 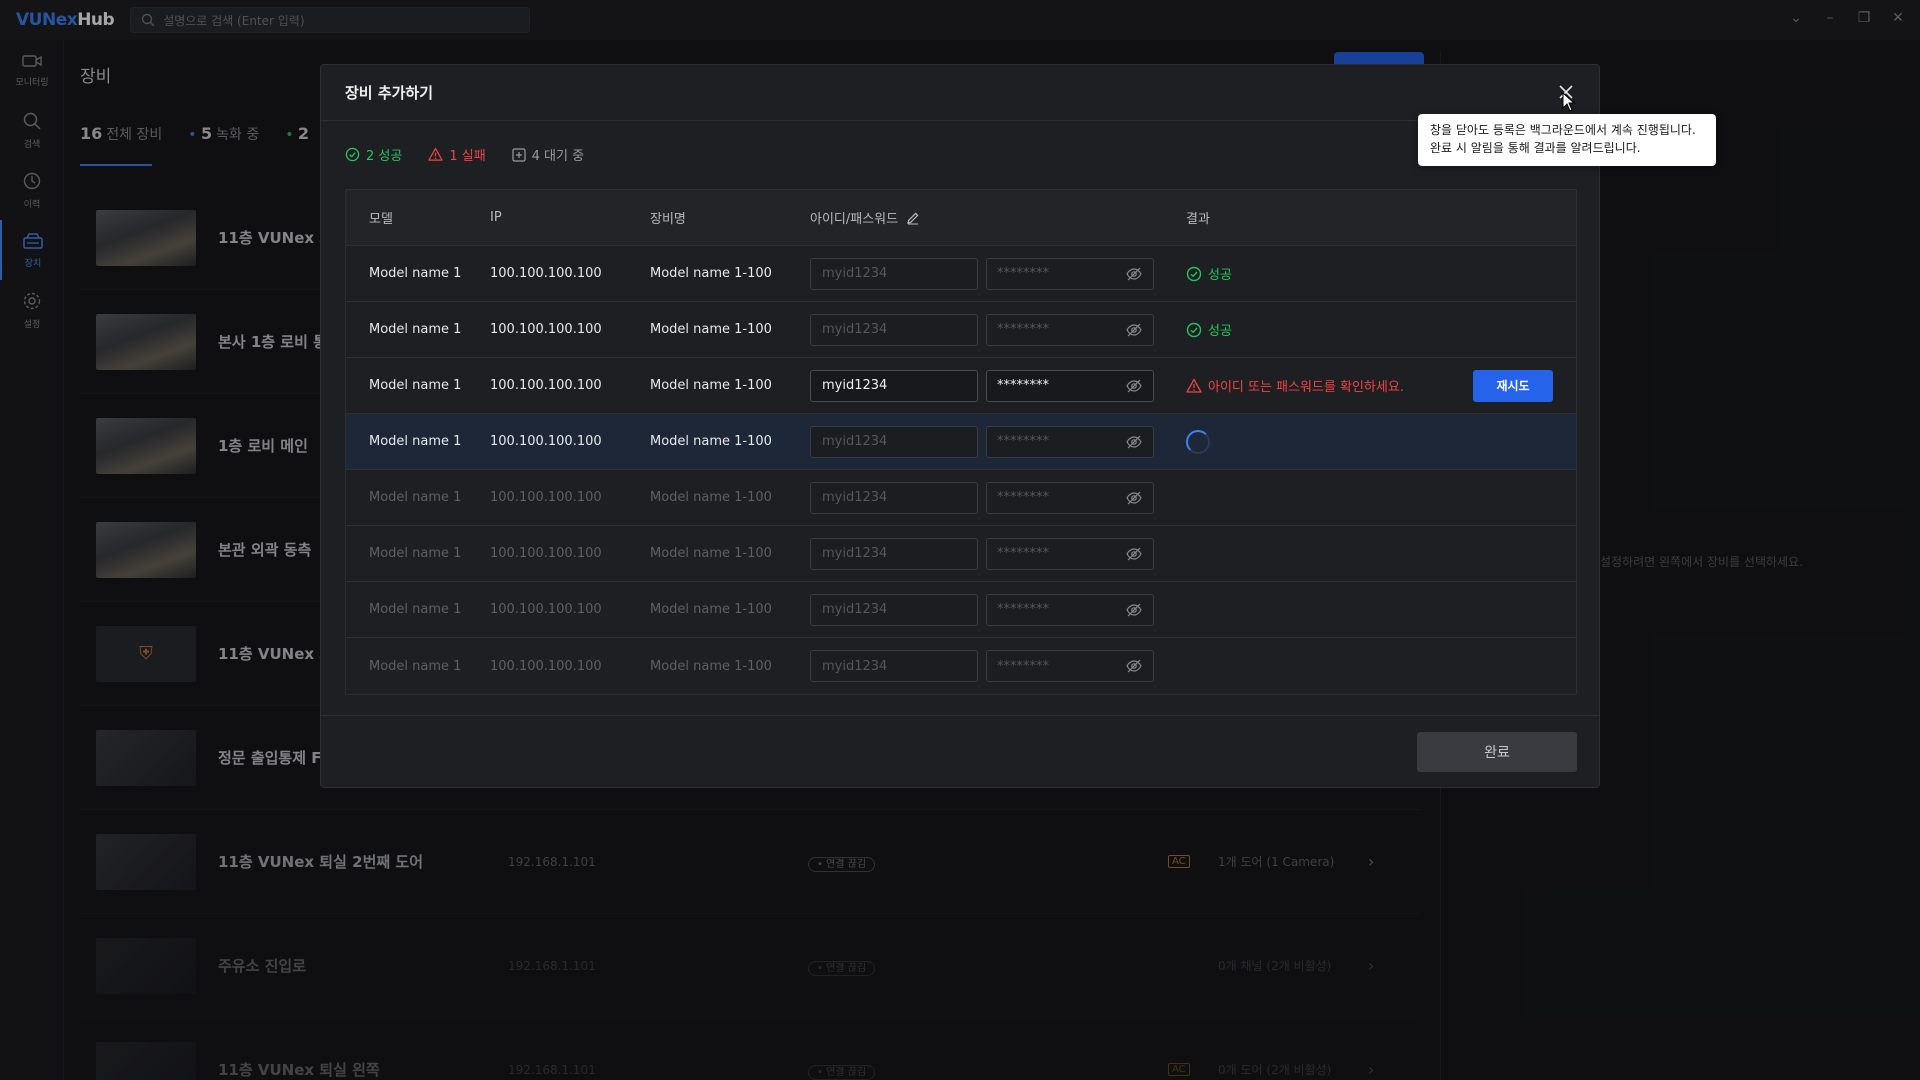 I want to click on cell-result: 아이디 또는 패스워드를 확인하세요. 재시도, so click(x=1381, y=385).